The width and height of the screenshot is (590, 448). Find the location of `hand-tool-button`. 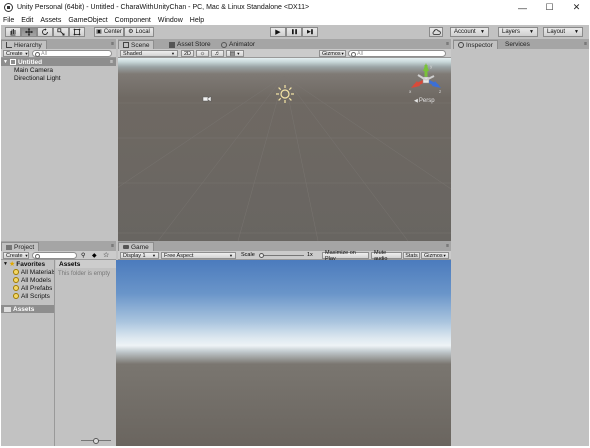

hand-tool-button is located at coordinates (13, 32).